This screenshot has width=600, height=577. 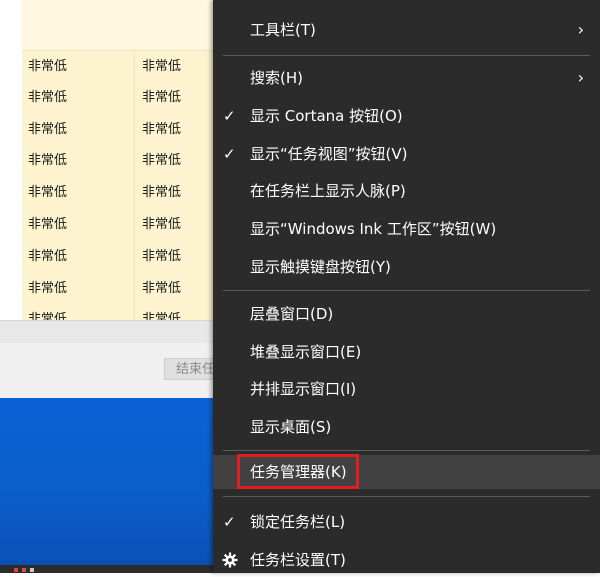 What do you see at coordinates (406, 389) in the screenshot?
I see `menu-item-side-by-side: 并排显示窗口(I)` at bounding box center [406, 389].